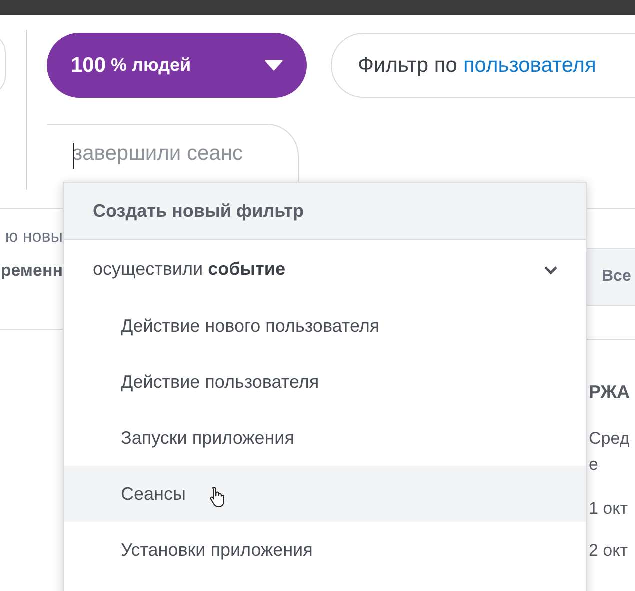 Image resolution: width=635 pixels, height=591 pixels. What do you see at coordinates (609, 509) in the screenshot?
I see `background-text: 1 окт` at bounding box center [609, 509].